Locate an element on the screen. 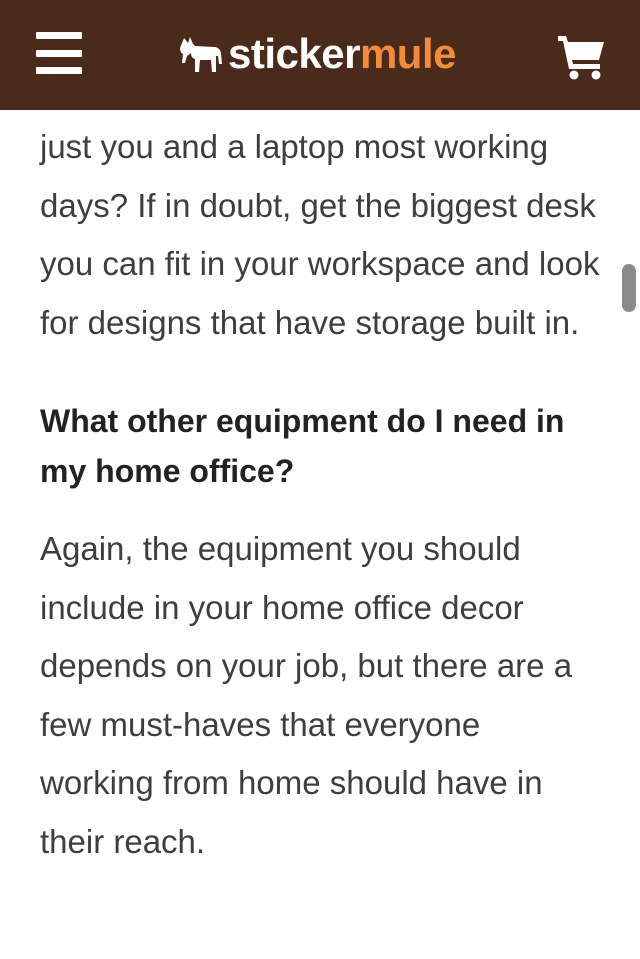 Image resolution: width=640 pixels, height=959 pixels. scrollbar-thumb is located at coordinates (629, 288).